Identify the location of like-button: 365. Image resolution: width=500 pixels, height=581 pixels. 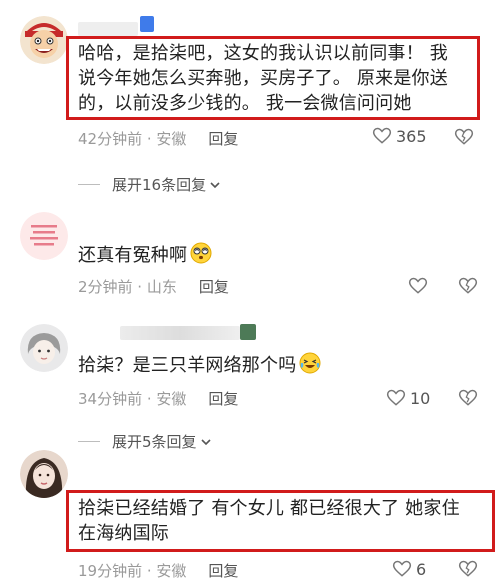
(399, 136).